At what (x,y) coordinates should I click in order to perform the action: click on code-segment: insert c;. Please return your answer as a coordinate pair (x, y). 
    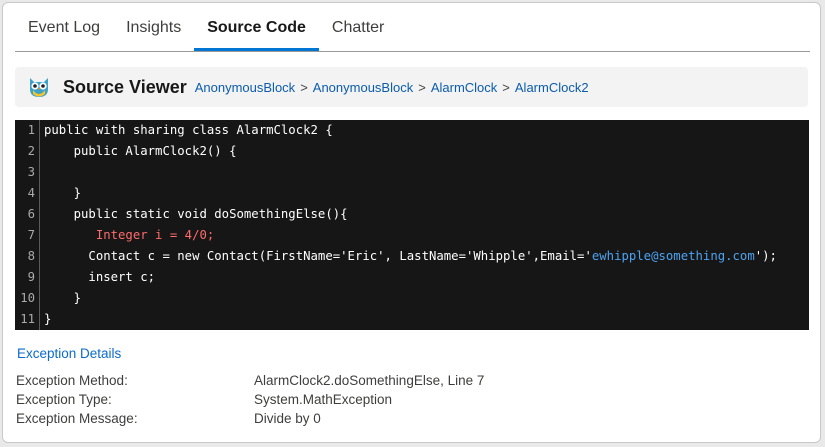
    Looking at the image, I should click on (100, 277).